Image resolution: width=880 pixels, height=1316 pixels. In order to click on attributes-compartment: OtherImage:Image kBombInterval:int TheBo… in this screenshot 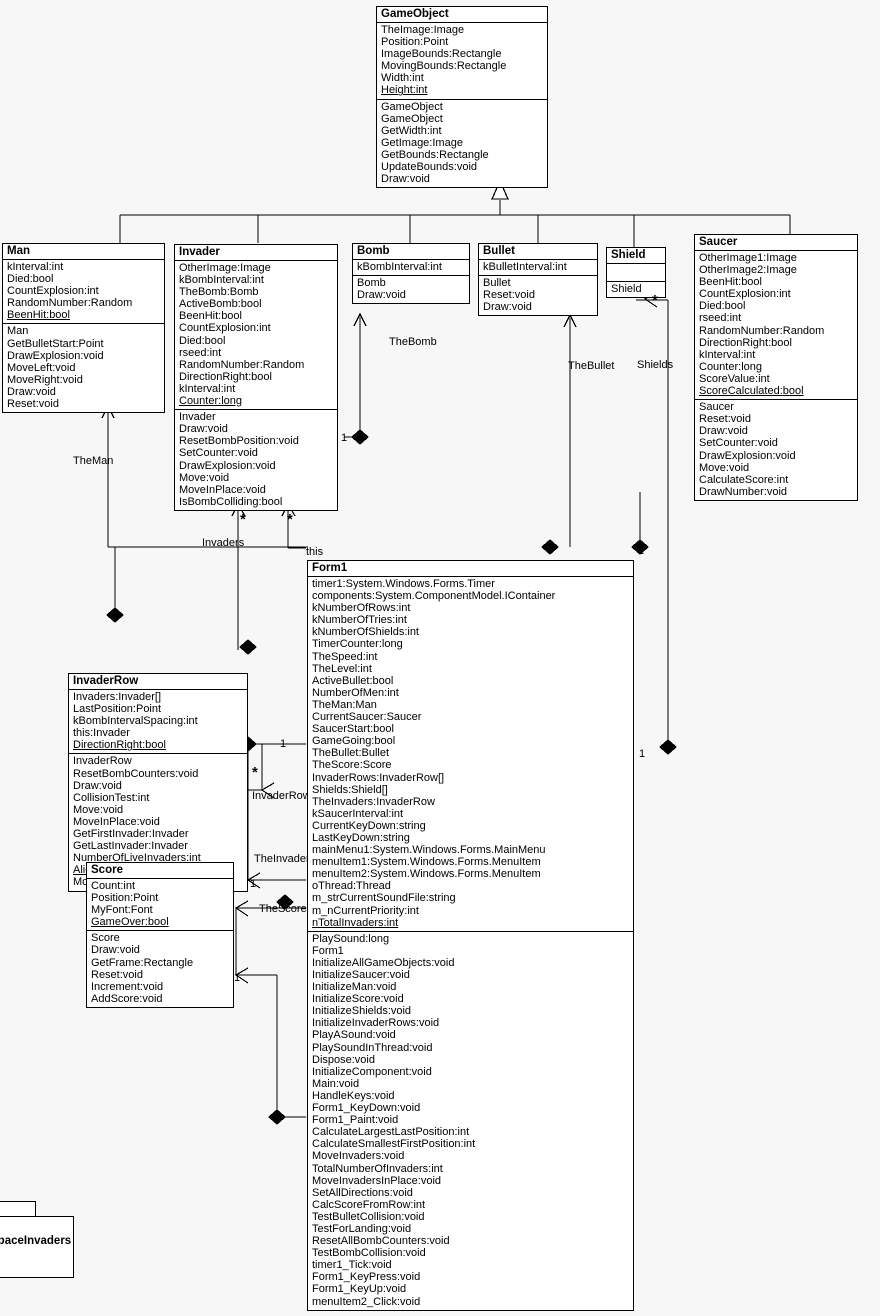, I will do `click(256, 336)`.